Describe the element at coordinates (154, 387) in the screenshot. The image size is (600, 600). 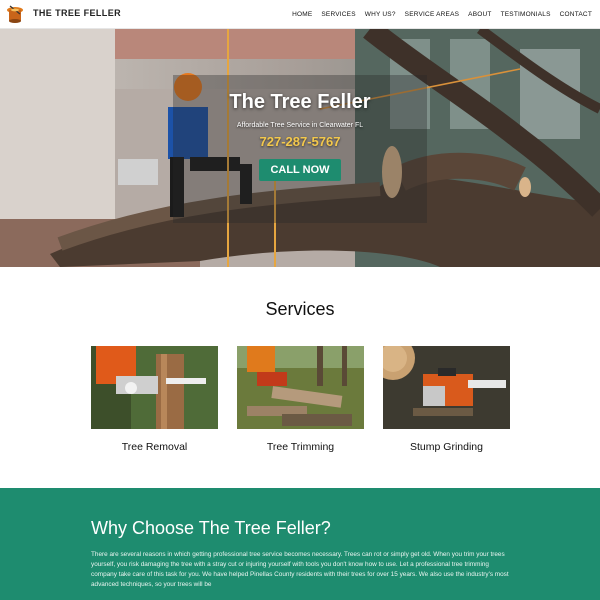
I see `tree-removal-image` at that location.